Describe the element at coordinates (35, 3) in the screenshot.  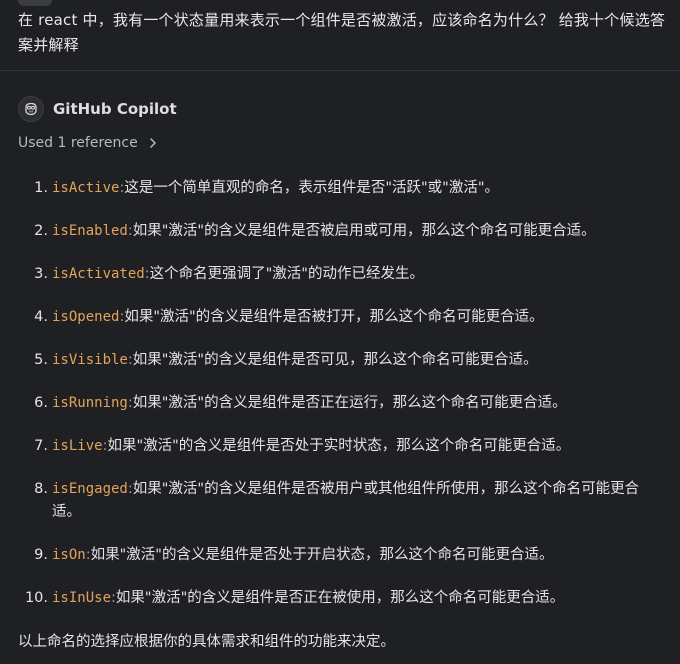
I see `user-avatar` at that location.